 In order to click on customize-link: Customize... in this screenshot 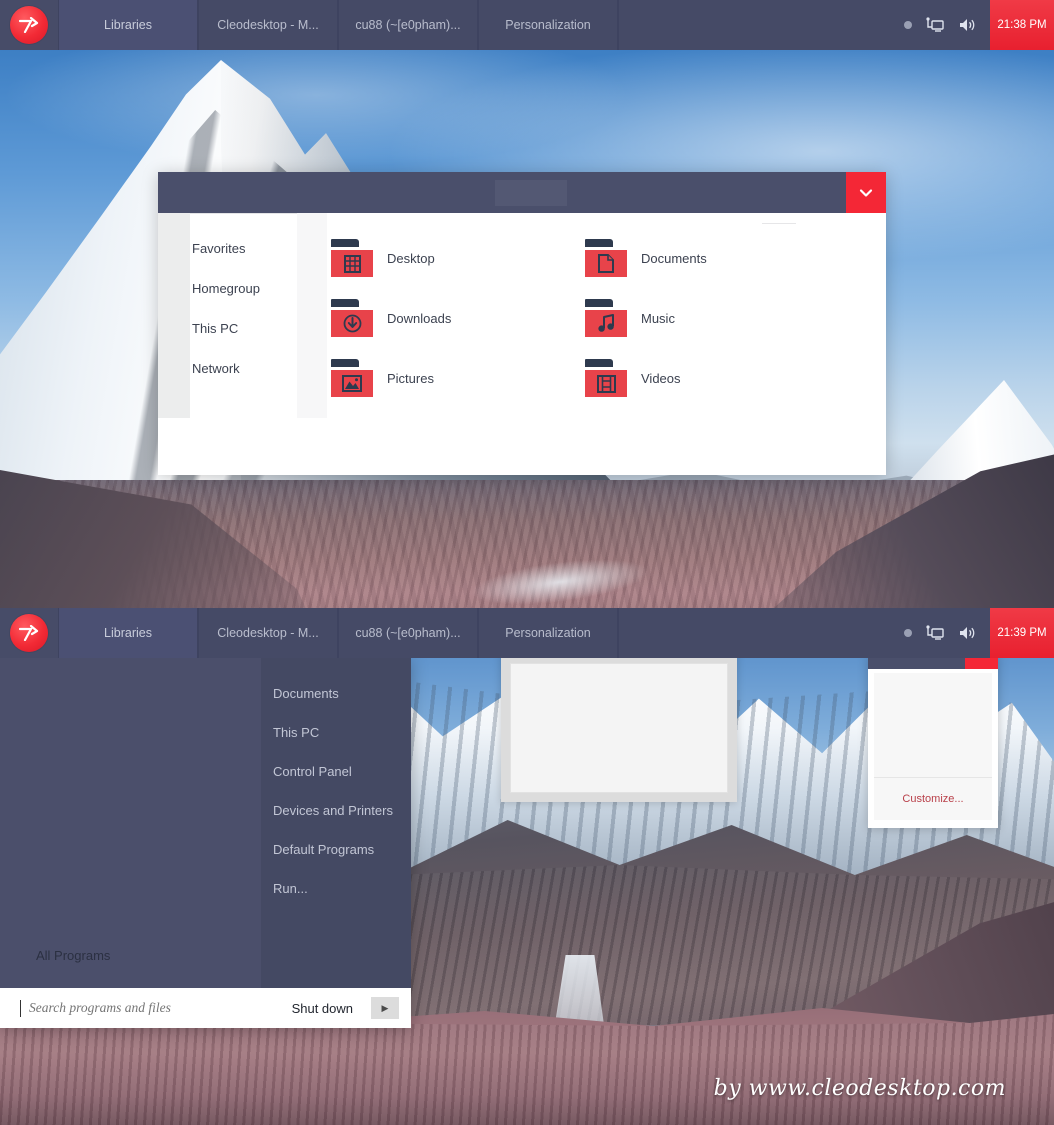, I will do `click(932, 799)`.